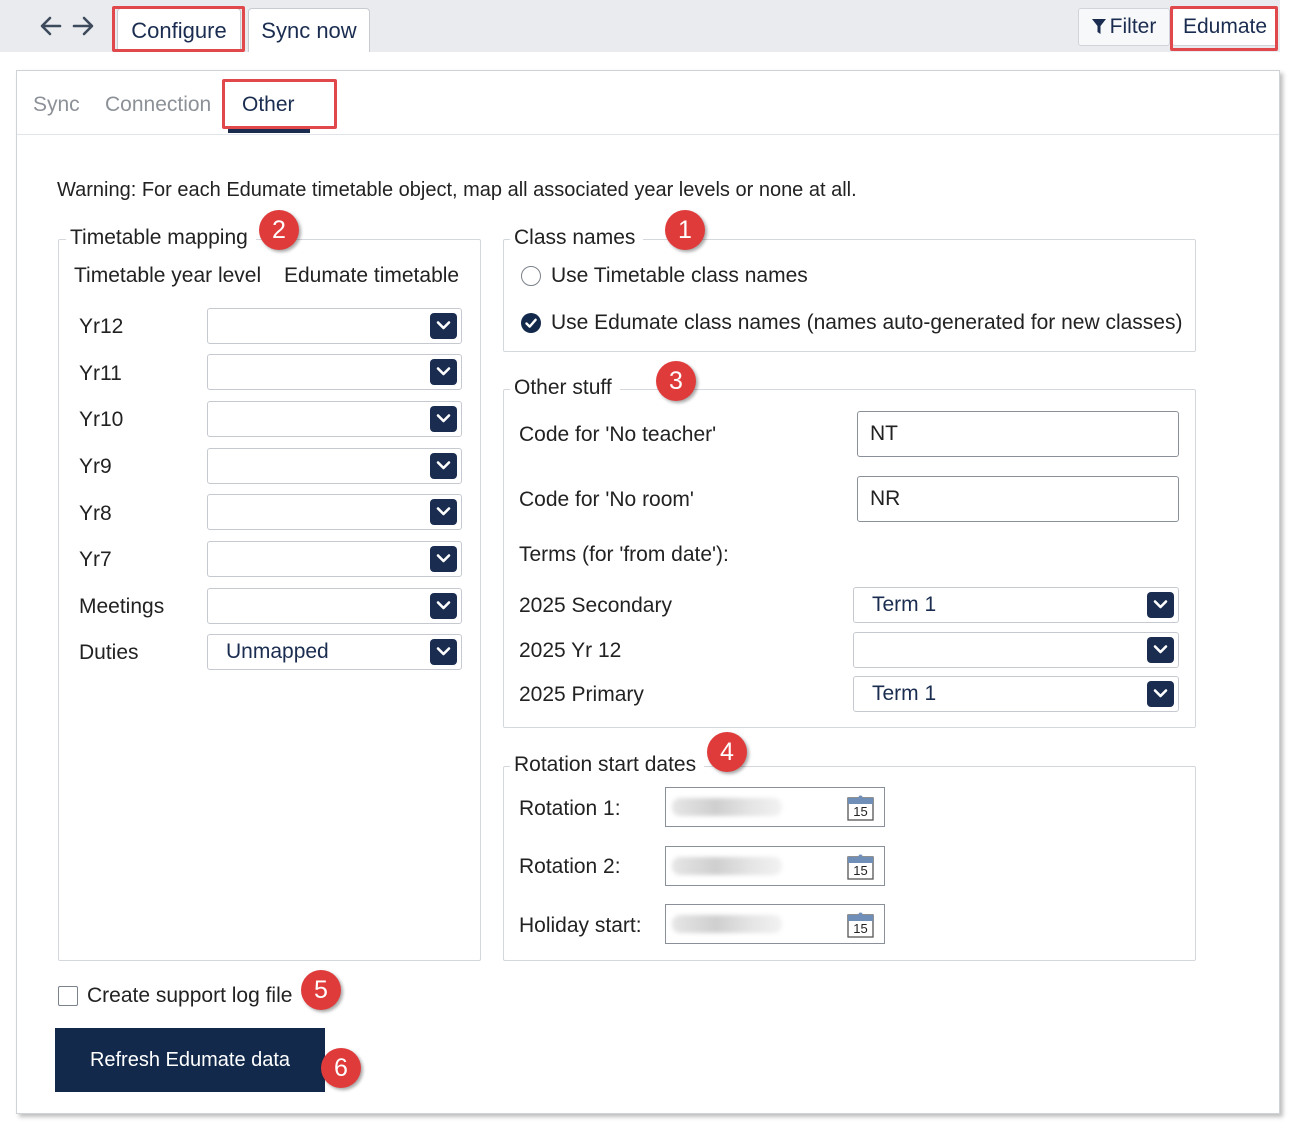 The height and width of the screenshot is (1129, 1293). I want to click on option-timetable-class-names: Use Timetable class names, so click(679, 276).